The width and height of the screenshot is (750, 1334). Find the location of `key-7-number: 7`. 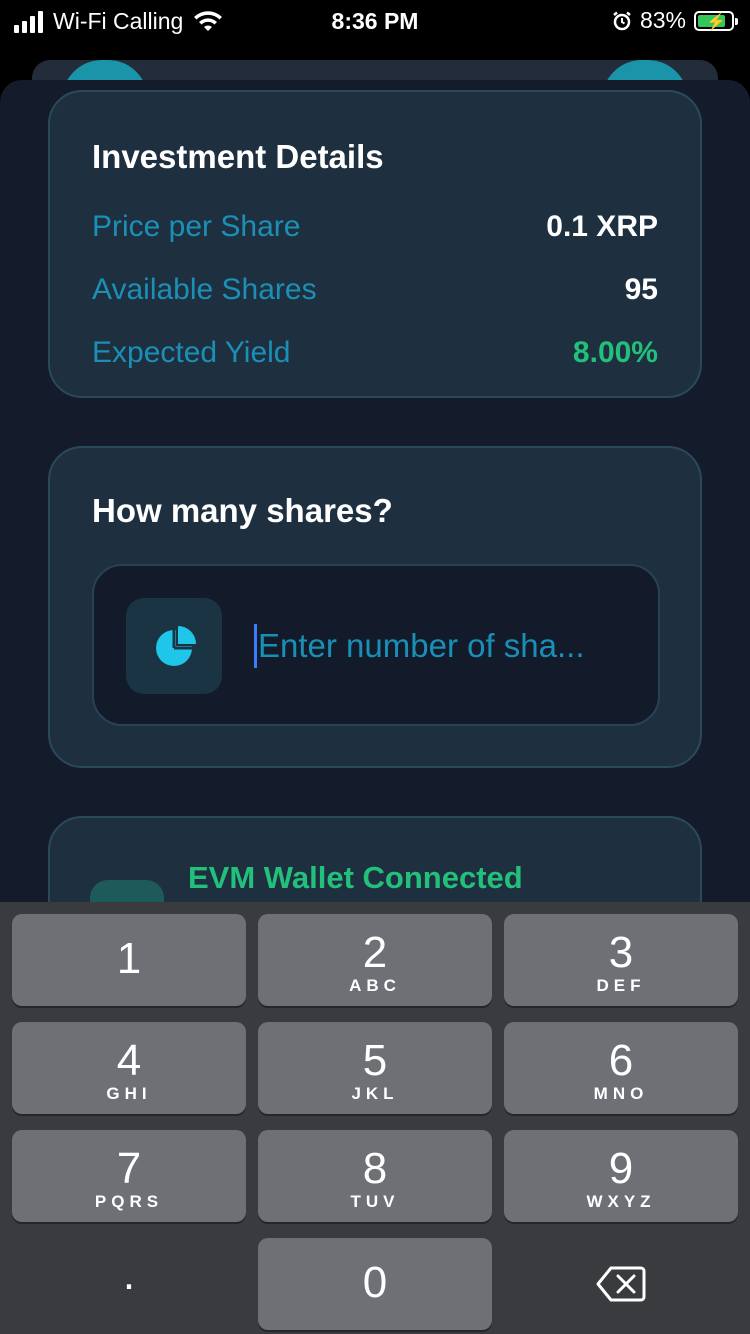

key-7-number: 7 is located at coordinates (129, 1168).